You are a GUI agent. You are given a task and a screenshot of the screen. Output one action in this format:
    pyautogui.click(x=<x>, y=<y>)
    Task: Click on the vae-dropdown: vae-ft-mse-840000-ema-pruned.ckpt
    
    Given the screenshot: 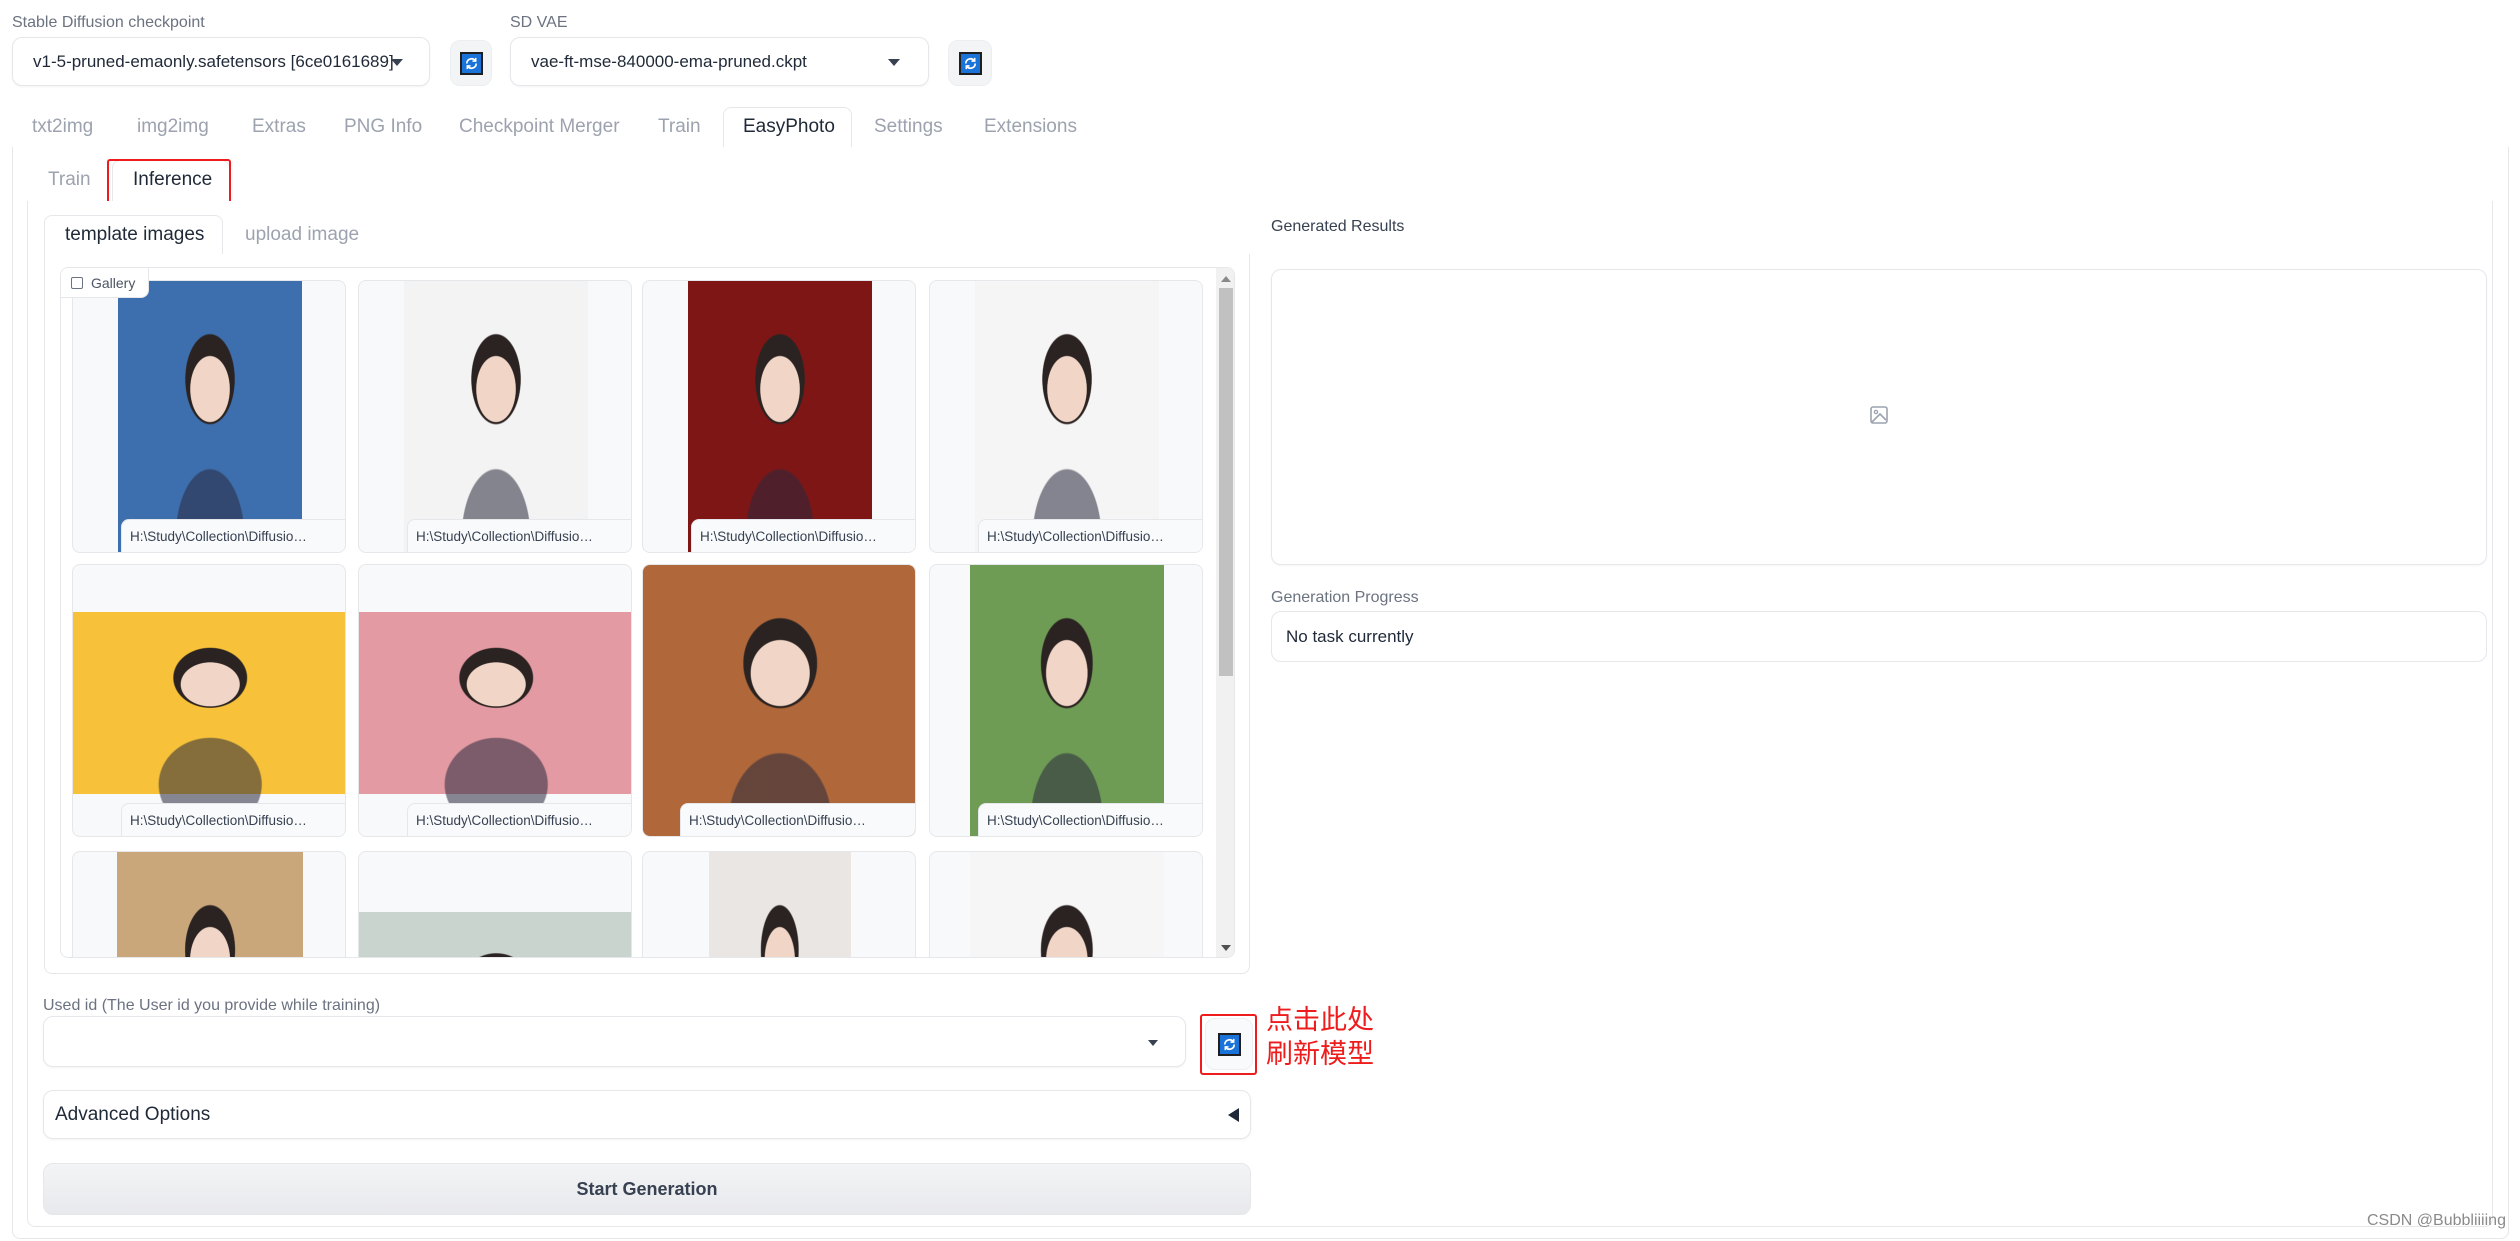 What is the action you would take?
    pyautogui.click(x=719, y=61)
    